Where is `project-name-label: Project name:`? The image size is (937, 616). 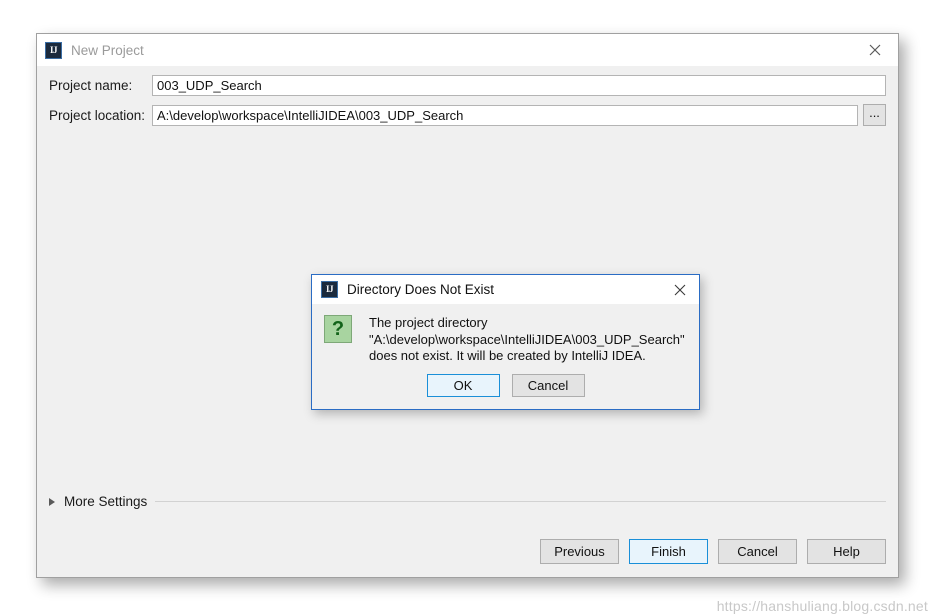
project-name-label: Project name: is located at coordinates (91, 85).